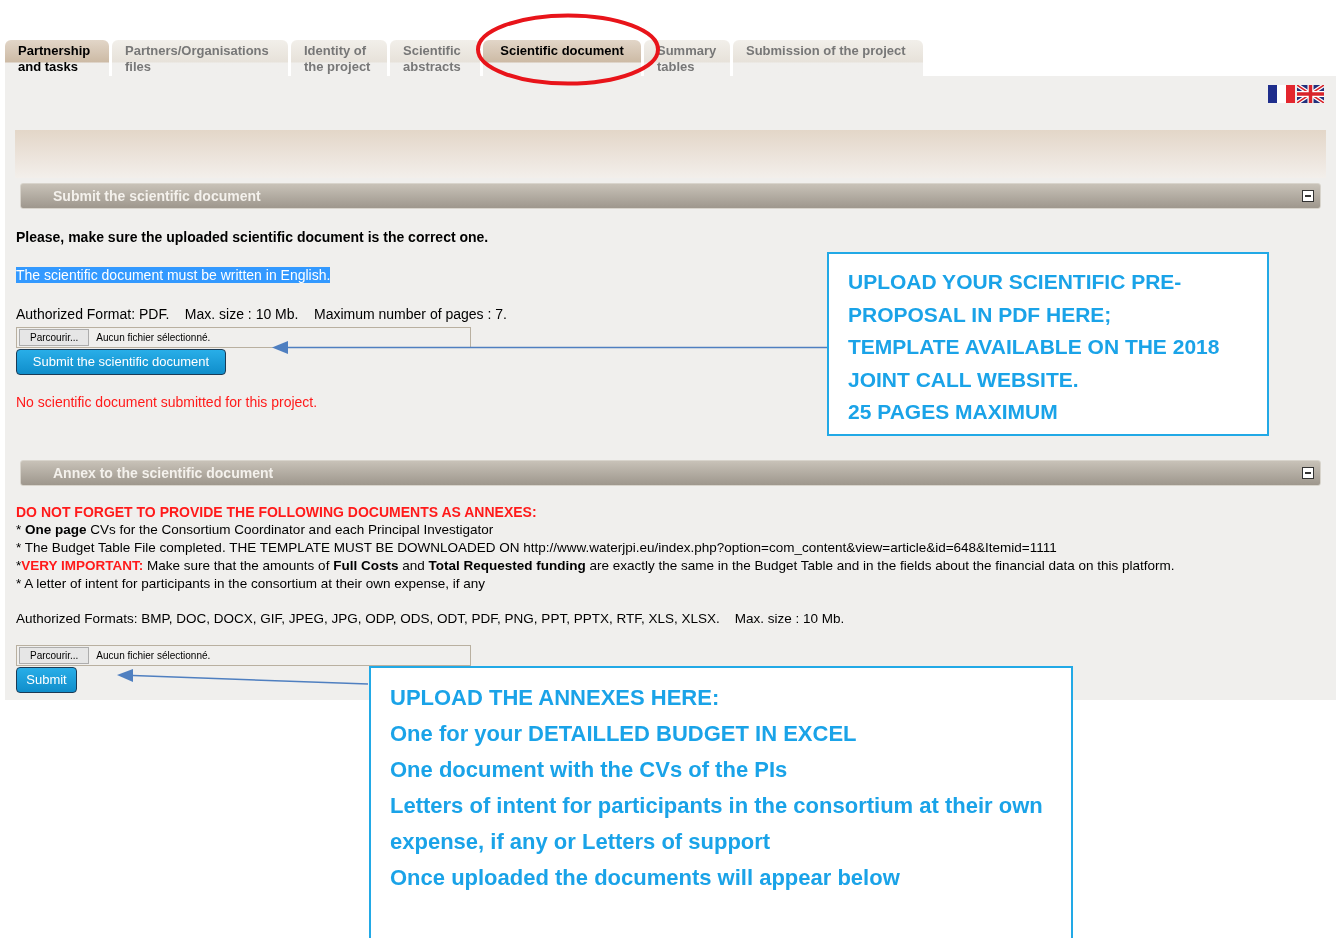 The width and height of the screenshot is (1341, 938). Describe the element at coordinates (430, 619) in the screenshot. I see `format-info: Authorized Formats: BMP, DOC, DOCX, GIF, JPEG, JPG, ODP, ODS, ODT, PDF, PNG, PPT, PPTX, RTF, XLS, XLSX. Max. size : 10 Mb.` at that location.